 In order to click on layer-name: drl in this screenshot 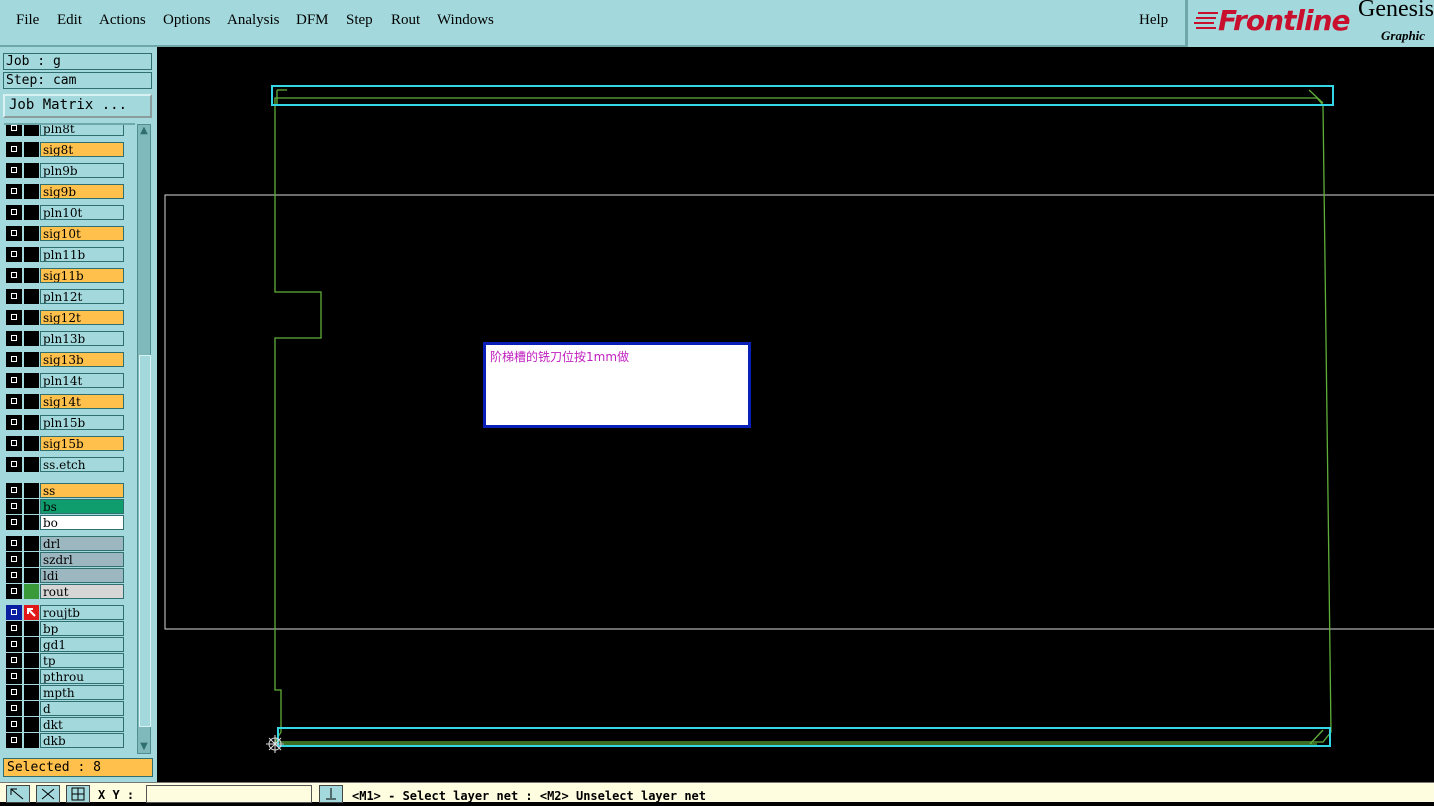, I will do `click(82, 543)`.